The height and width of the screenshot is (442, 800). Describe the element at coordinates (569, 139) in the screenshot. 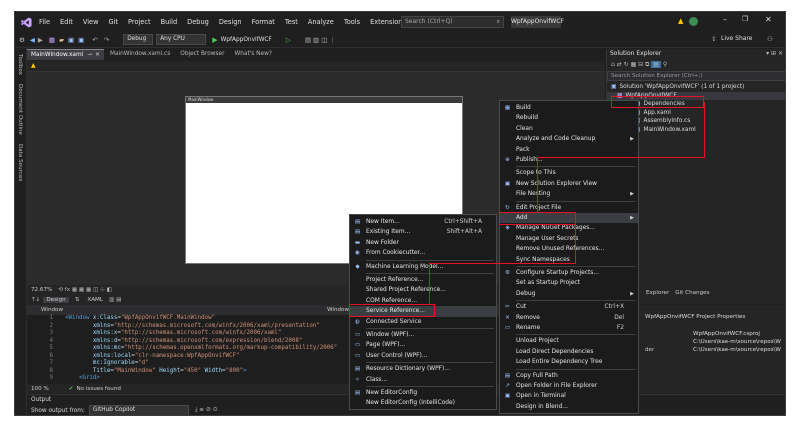

I see `menu-analyze-and-code-cleanup: Analyze and Code Cleanup ▶` at that location.